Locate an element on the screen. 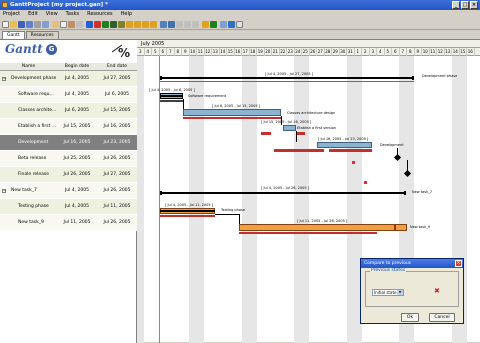  previous-states-group: Previous states Initial state ▼ ✖ is located at coordinates (412, 287).